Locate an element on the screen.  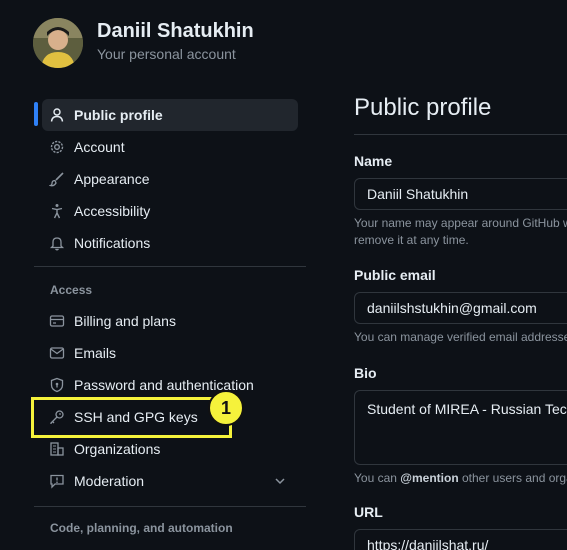
section-heading-code: Code, planning, and automation is located at coordinates (141, 528).